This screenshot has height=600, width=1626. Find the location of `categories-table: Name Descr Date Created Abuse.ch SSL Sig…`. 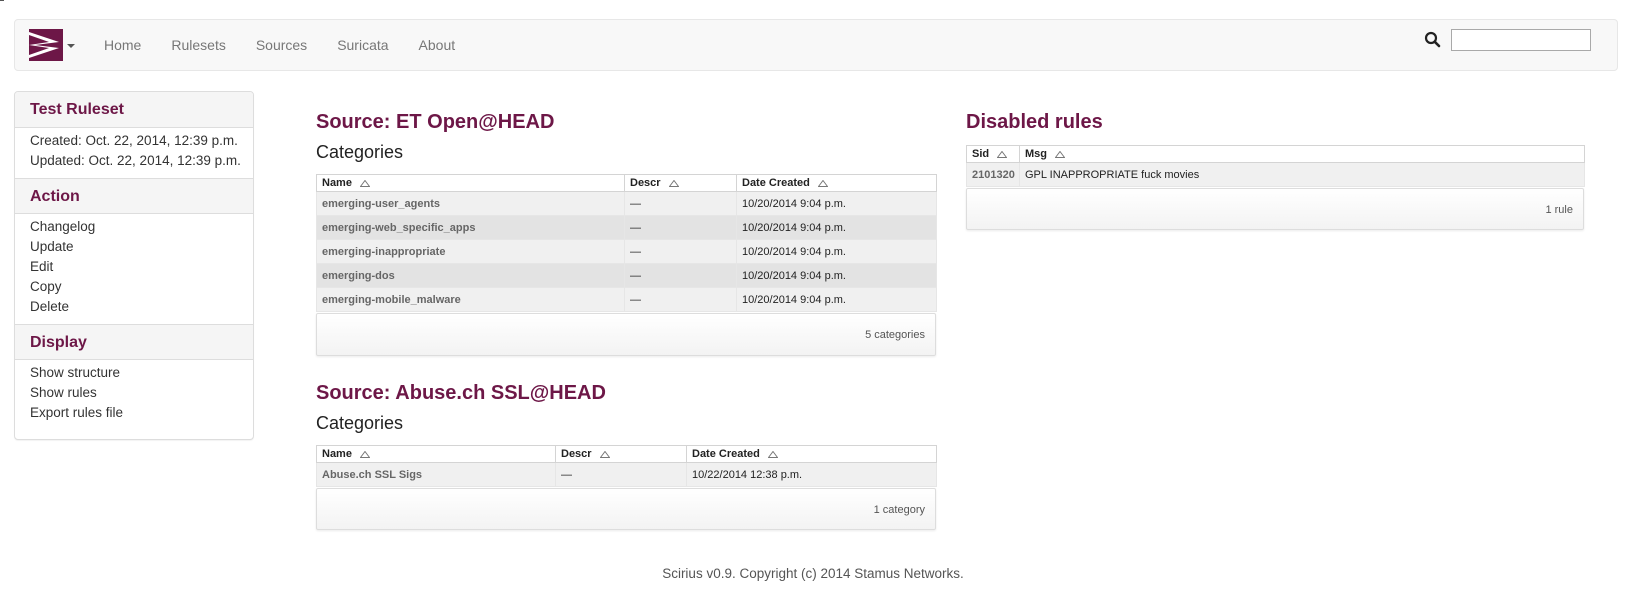

categories-table: Name Descr Date Created Abuse.ch SSL Sig… is located at coordinates (626, 466).